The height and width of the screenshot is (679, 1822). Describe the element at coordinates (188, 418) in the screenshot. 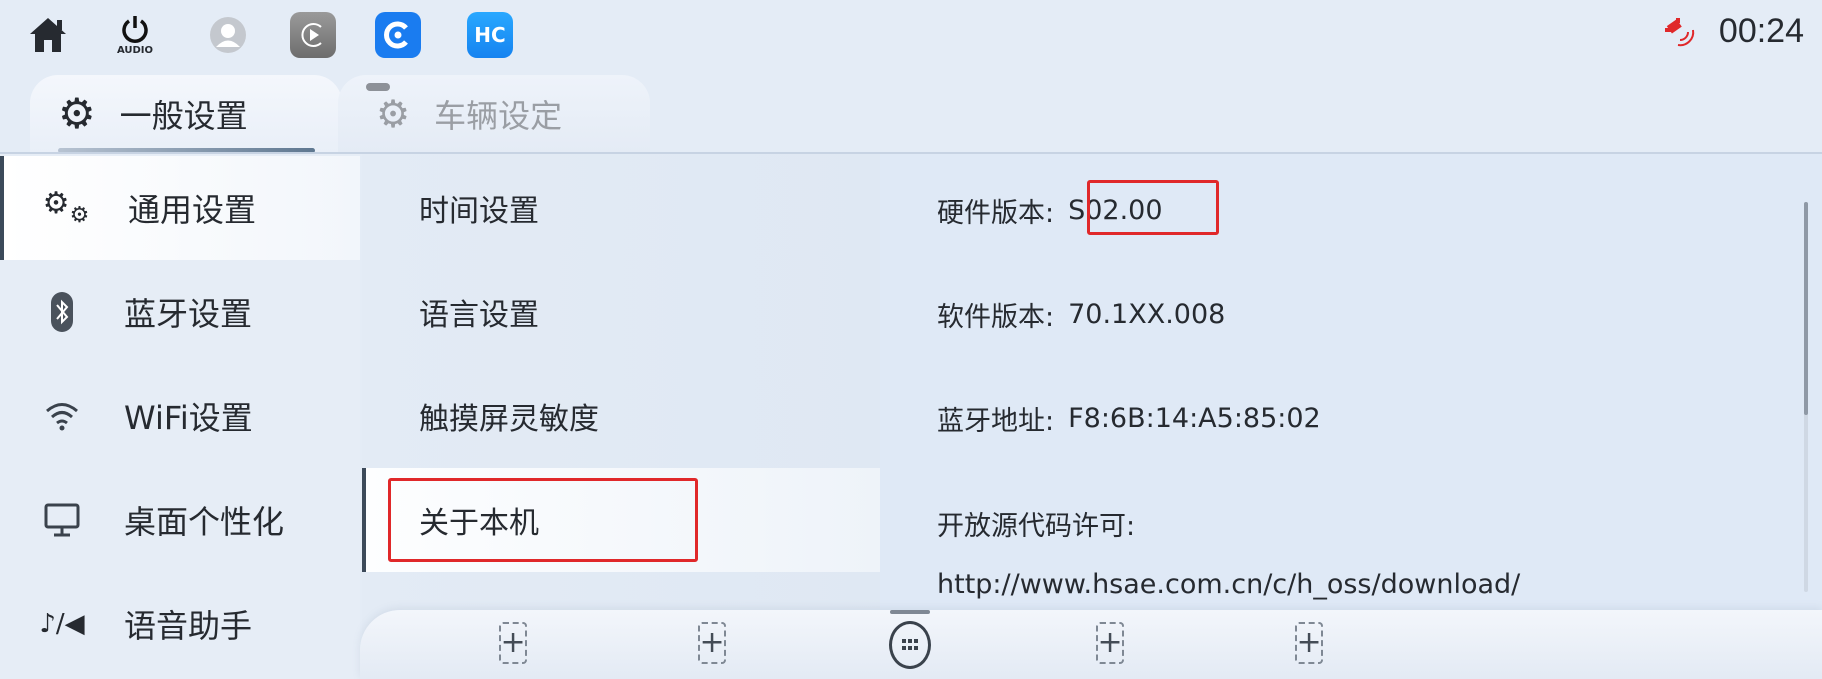

I see `sidebar-item-label: WiFi设置` at that location.